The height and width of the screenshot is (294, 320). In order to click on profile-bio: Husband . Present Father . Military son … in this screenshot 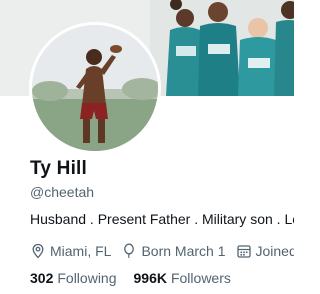, I will do `click(162, 219)`.